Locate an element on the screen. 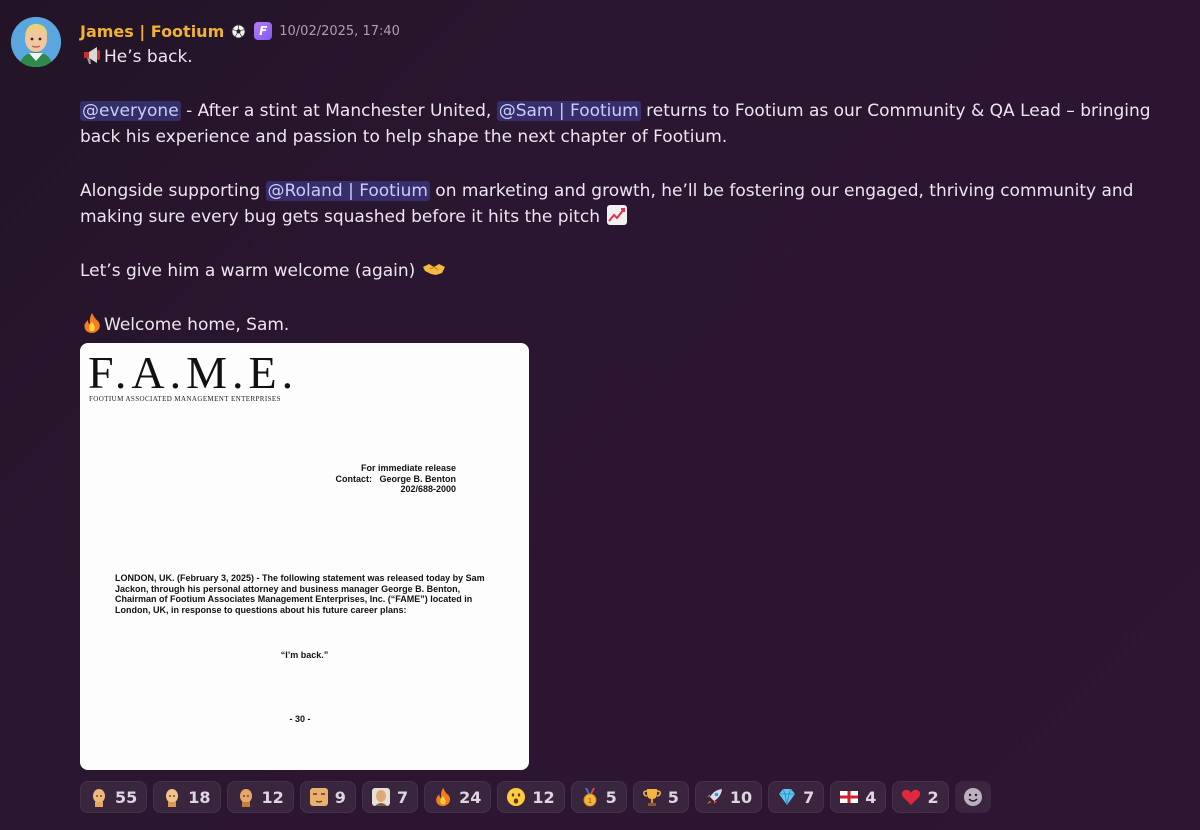 The height and width of the screenshot is (830, 1200). reaction-rocket: 10 is located at coordinates (728, 797).